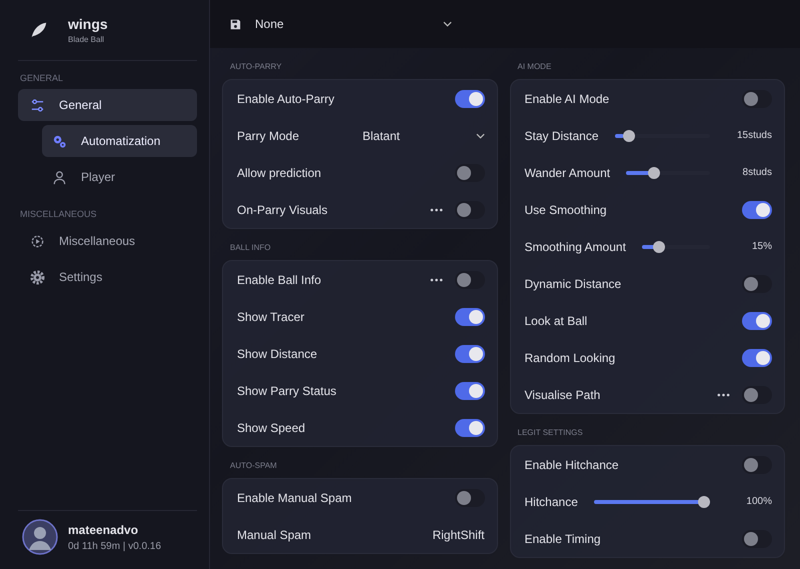  Describe the element at coordinates (235, 24) in the screenshot. I see `save-icon` at that location.